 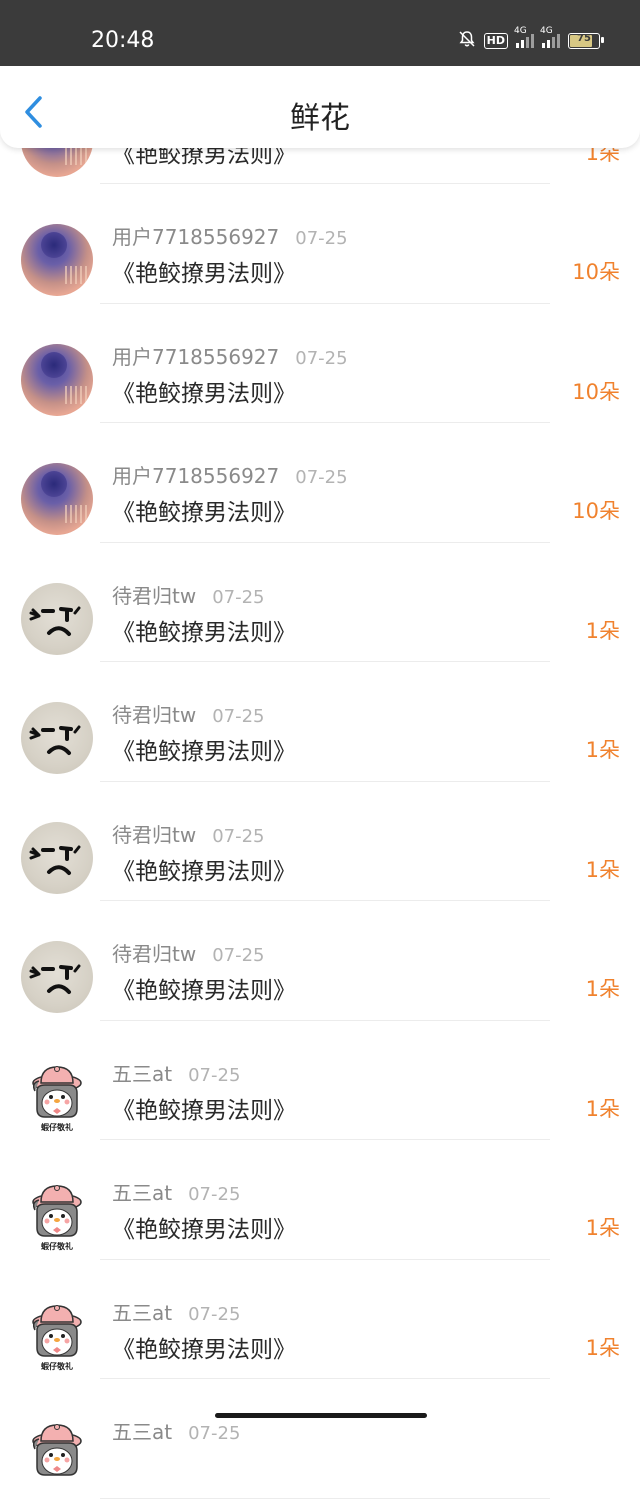 I want to click on penguin-avatar, so click(x=57, y=1455).